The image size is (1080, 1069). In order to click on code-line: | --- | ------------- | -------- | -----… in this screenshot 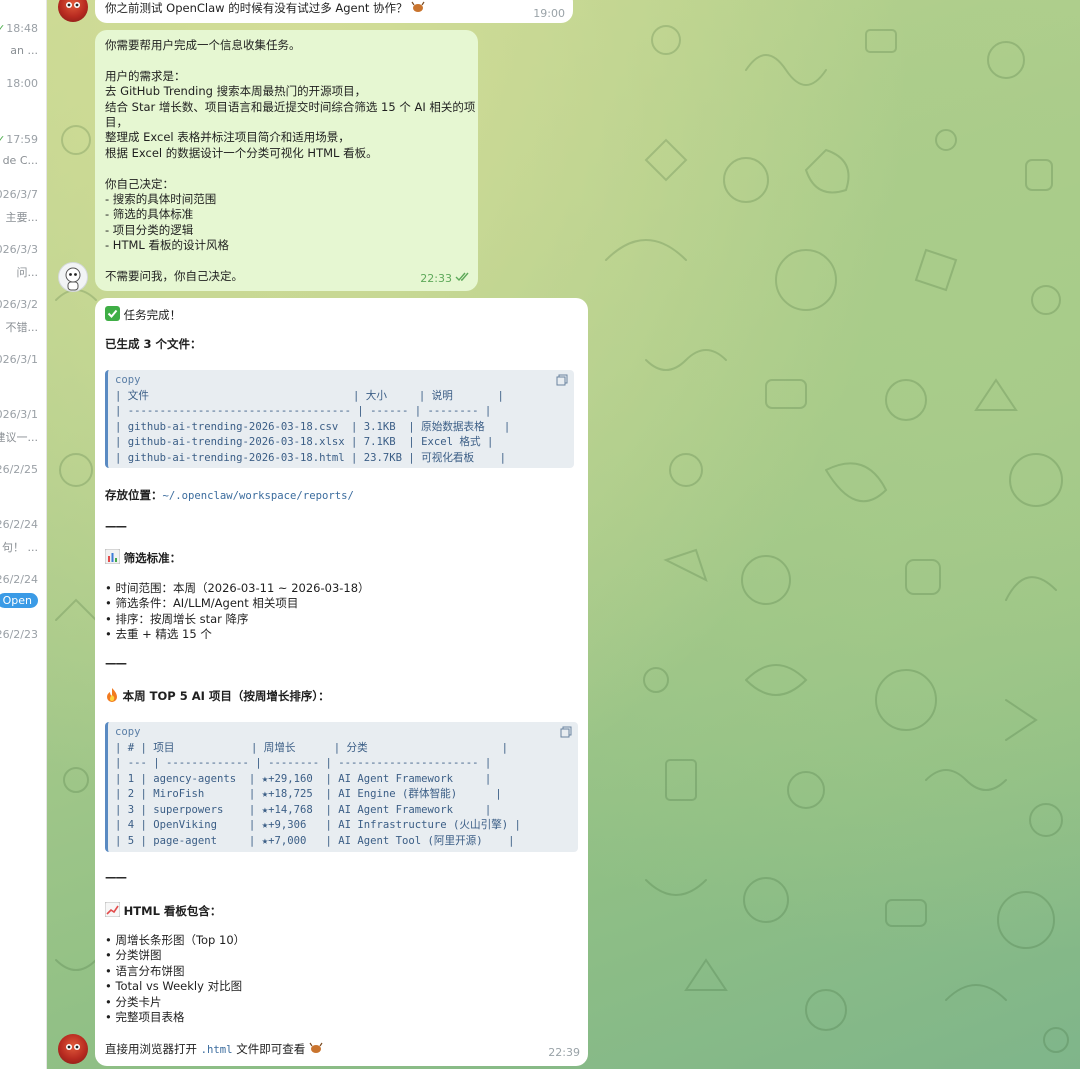, I will do `click(303, 763)`.